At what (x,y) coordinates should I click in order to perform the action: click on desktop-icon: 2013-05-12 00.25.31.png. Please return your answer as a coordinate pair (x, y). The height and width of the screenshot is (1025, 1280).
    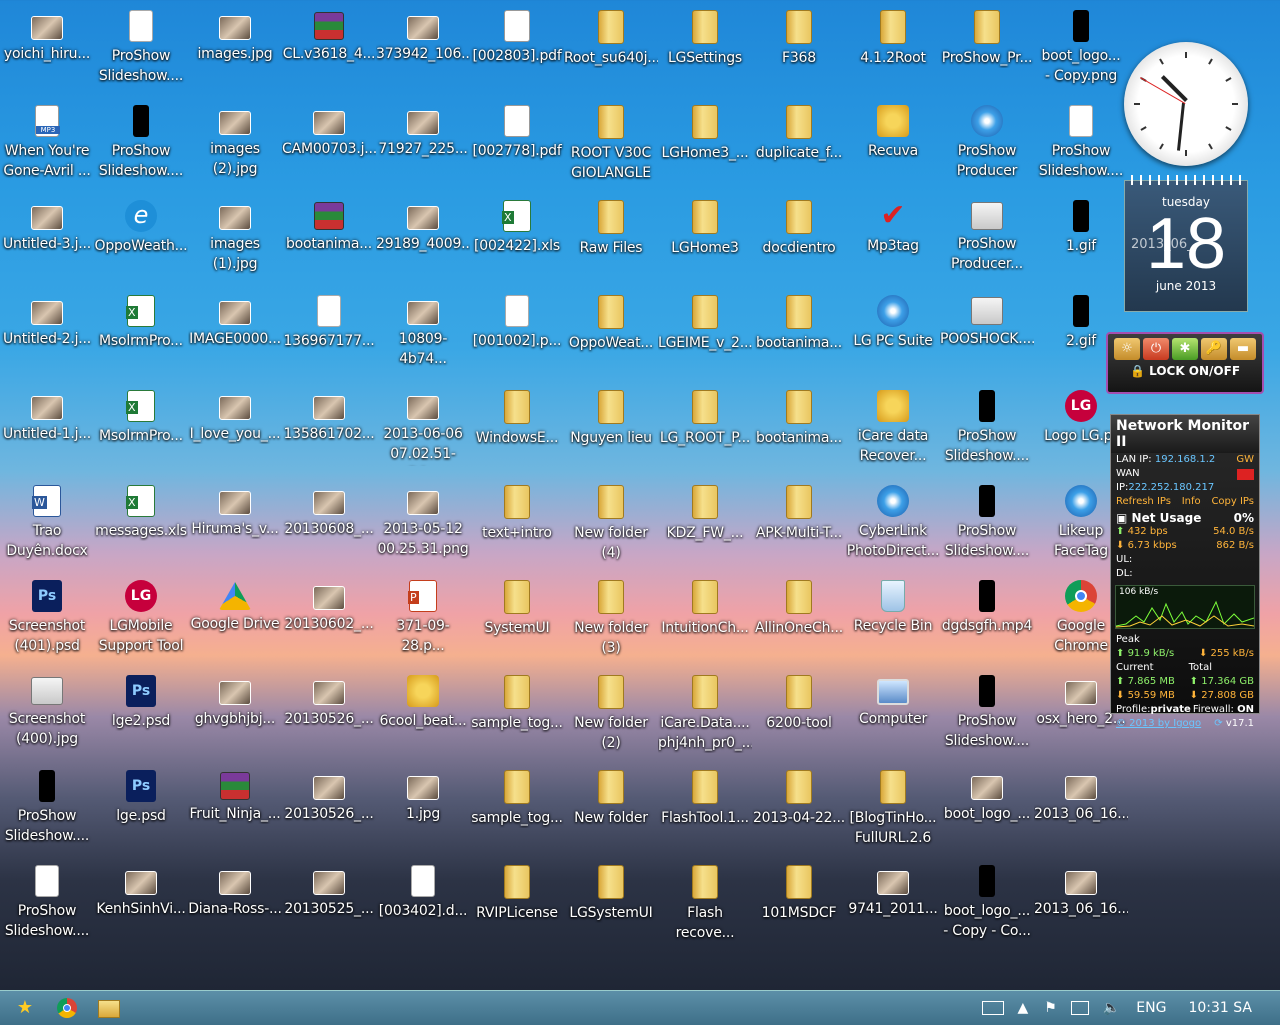
    Looking at the image, I should click on (423, 530).